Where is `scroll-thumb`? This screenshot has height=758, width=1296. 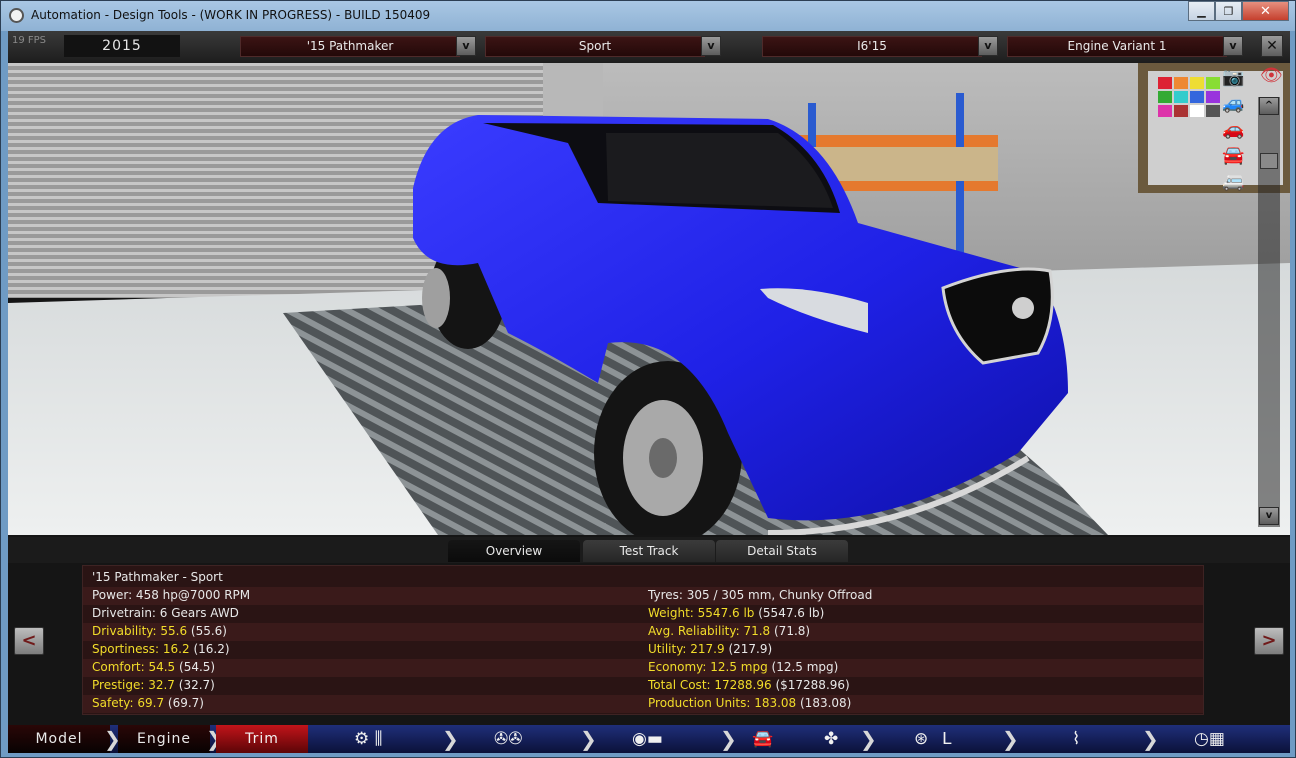
scroll-thumb is located at coordinates (1269, 161).